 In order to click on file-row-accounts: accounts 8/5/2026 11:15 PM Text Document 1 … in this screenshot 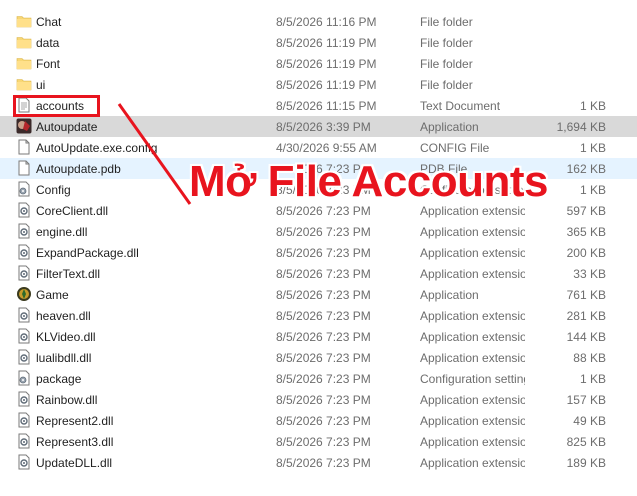, I will do `click(318, 105)`.